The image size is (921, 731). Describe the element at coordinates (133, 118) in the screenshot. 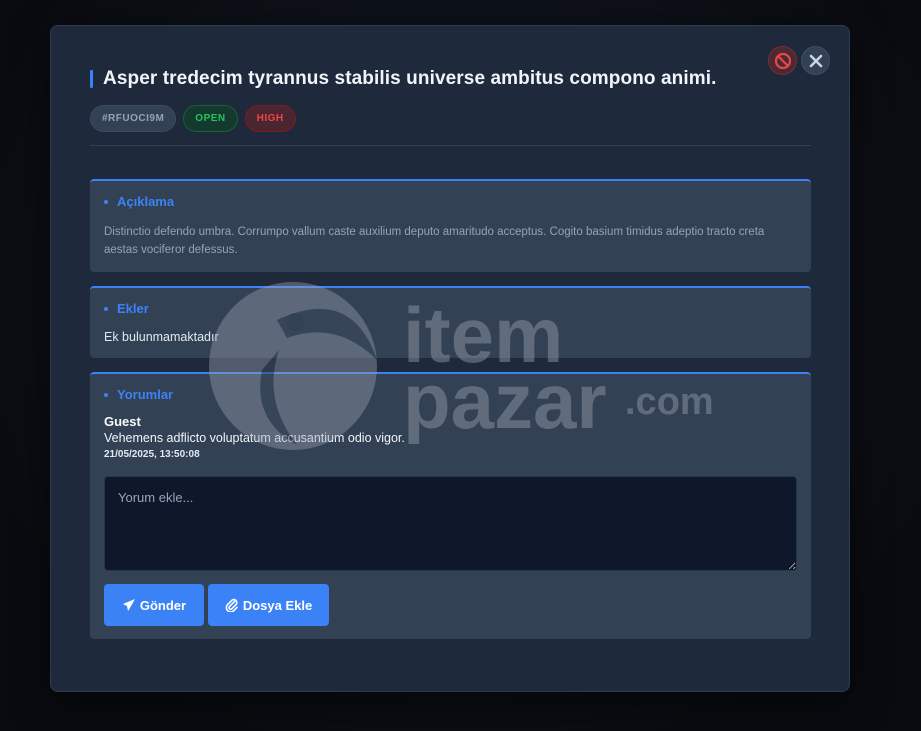

I see `ticket-id-badge: #RFUOCI9M` at that location.